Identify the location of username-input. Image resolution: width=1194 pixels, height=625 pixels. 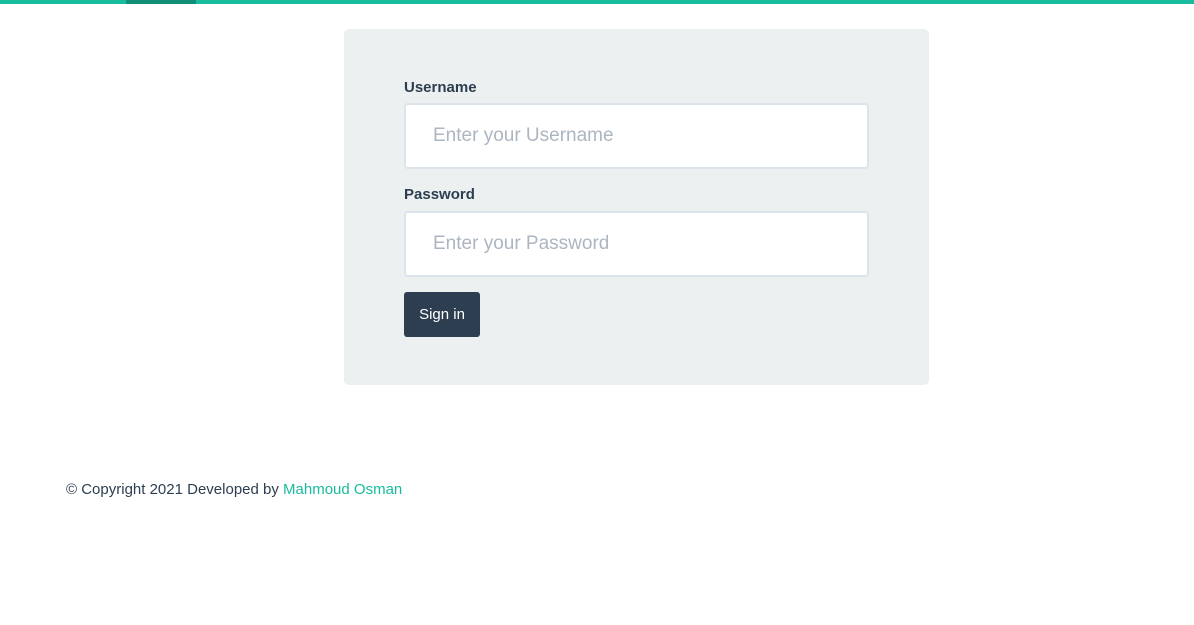
(636, 136).